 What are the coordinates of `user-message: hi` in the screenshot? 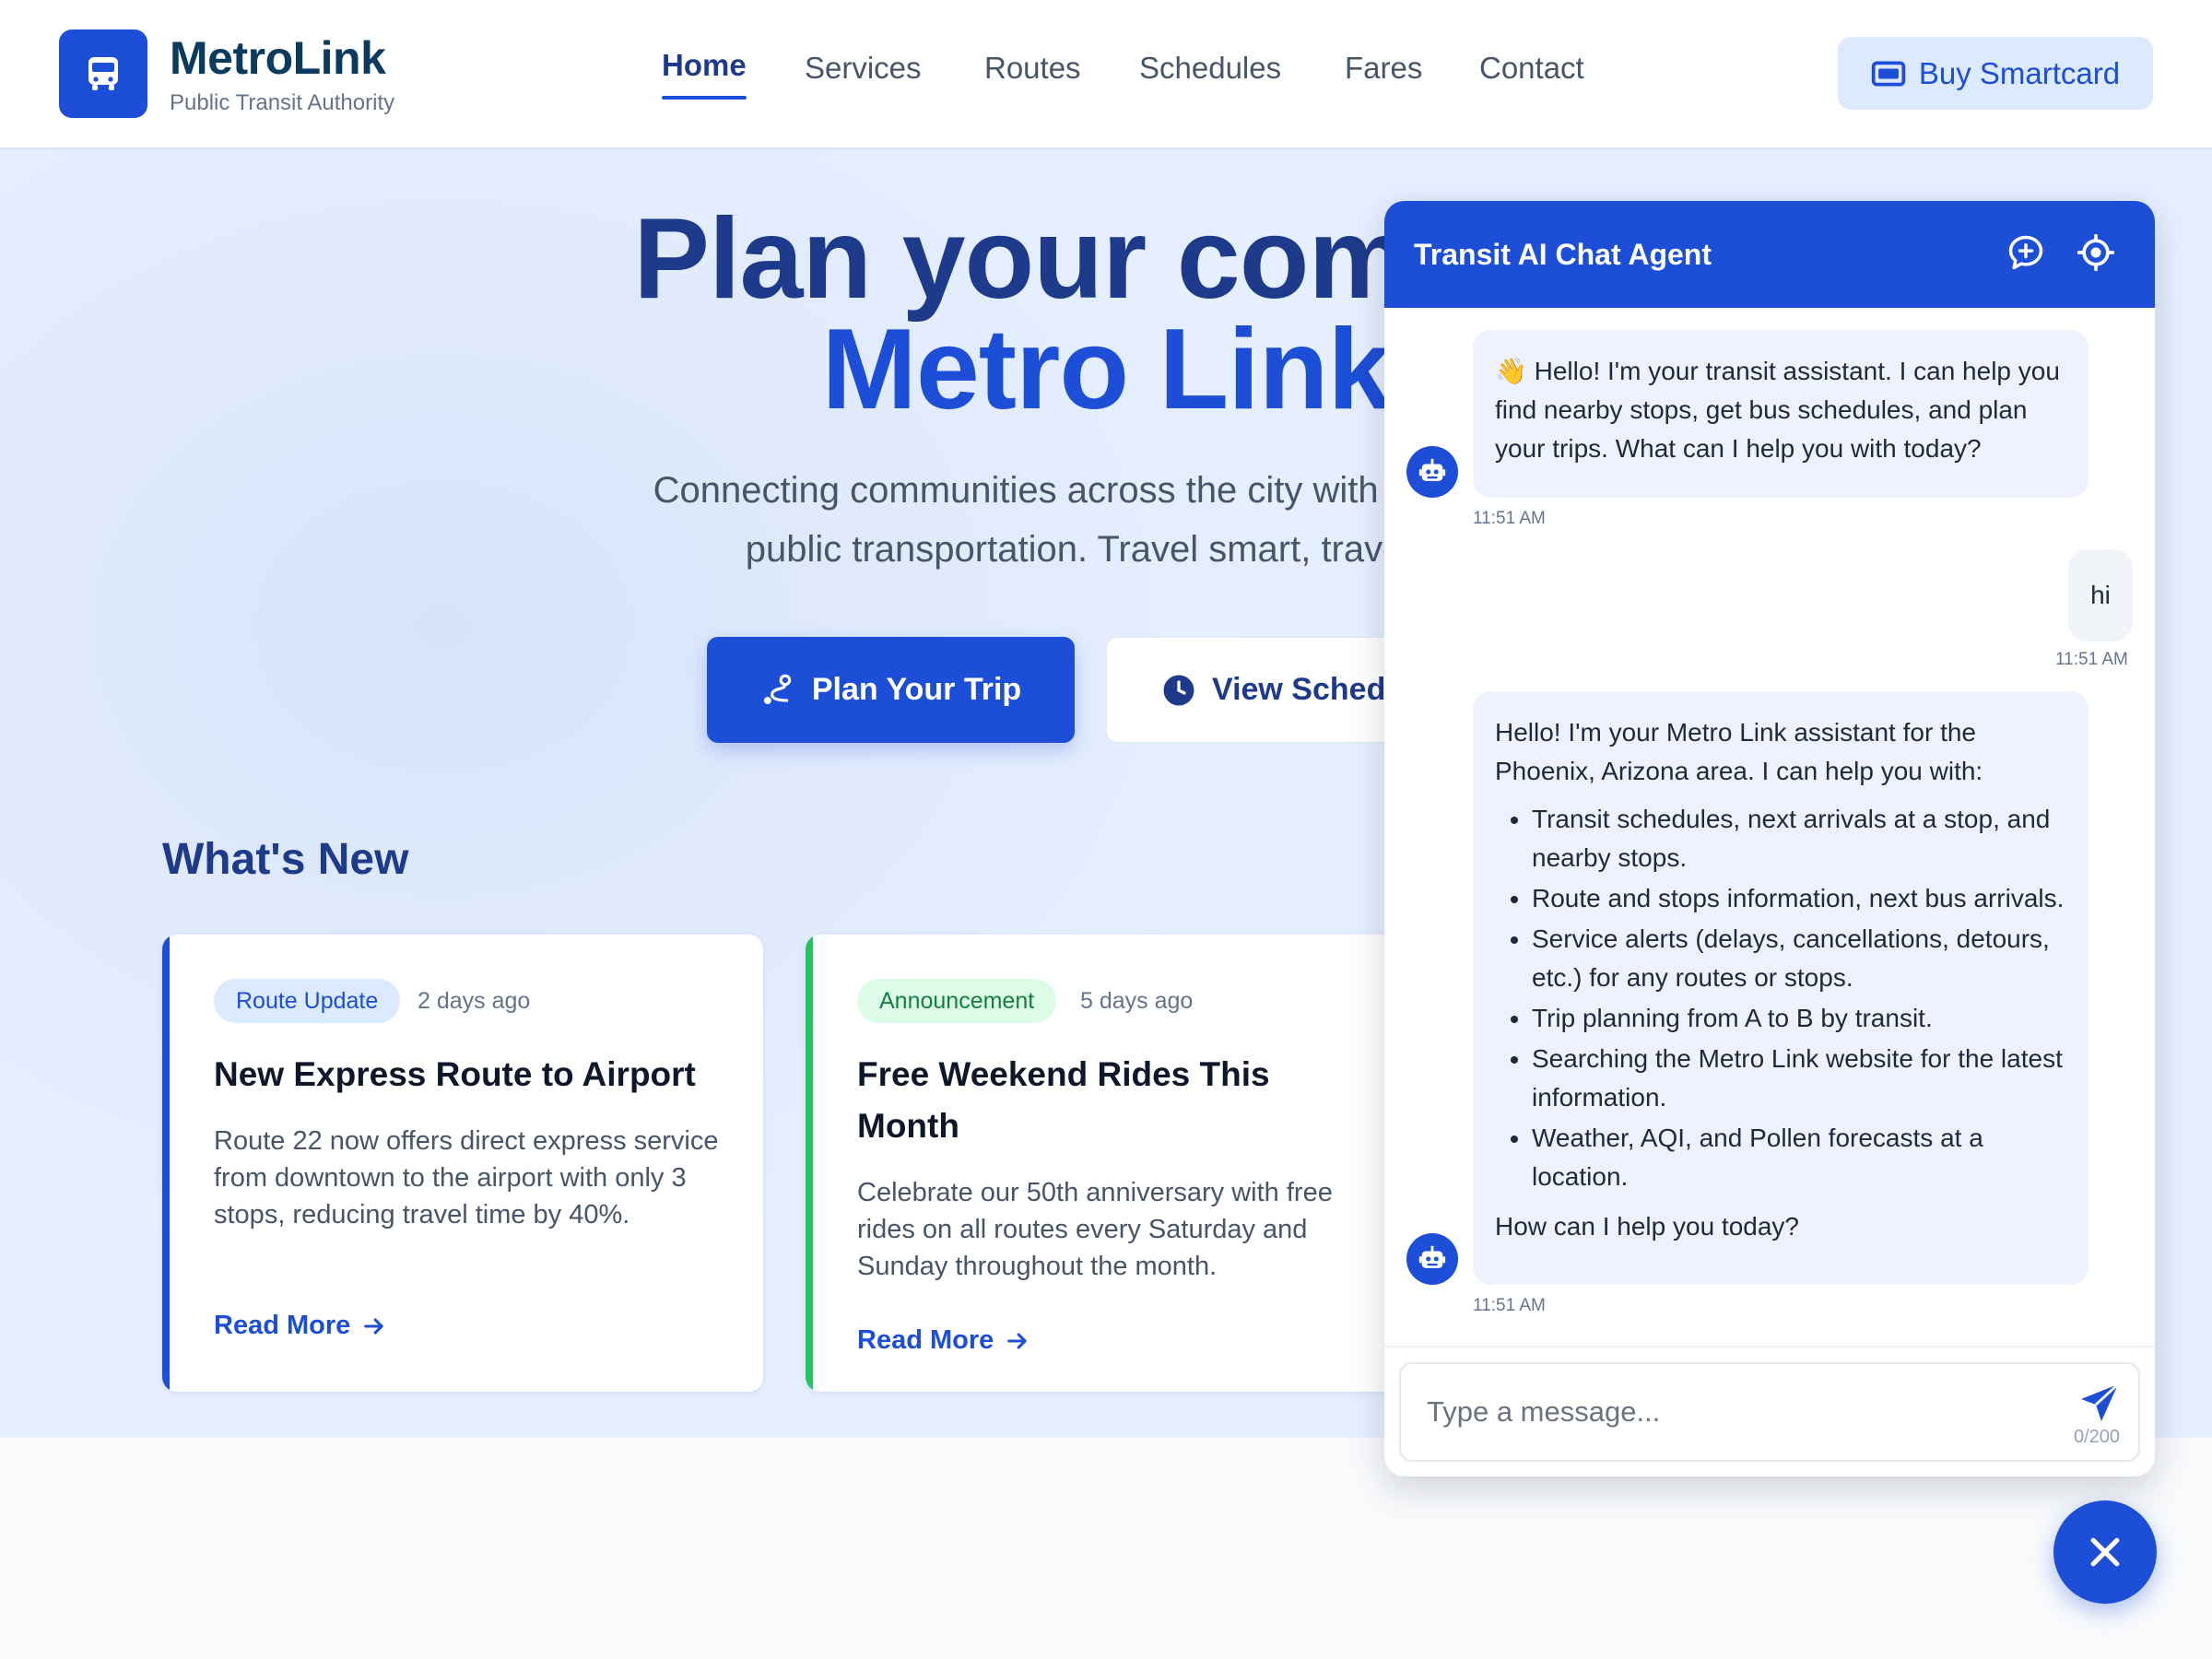 It's located at (2100, 595).